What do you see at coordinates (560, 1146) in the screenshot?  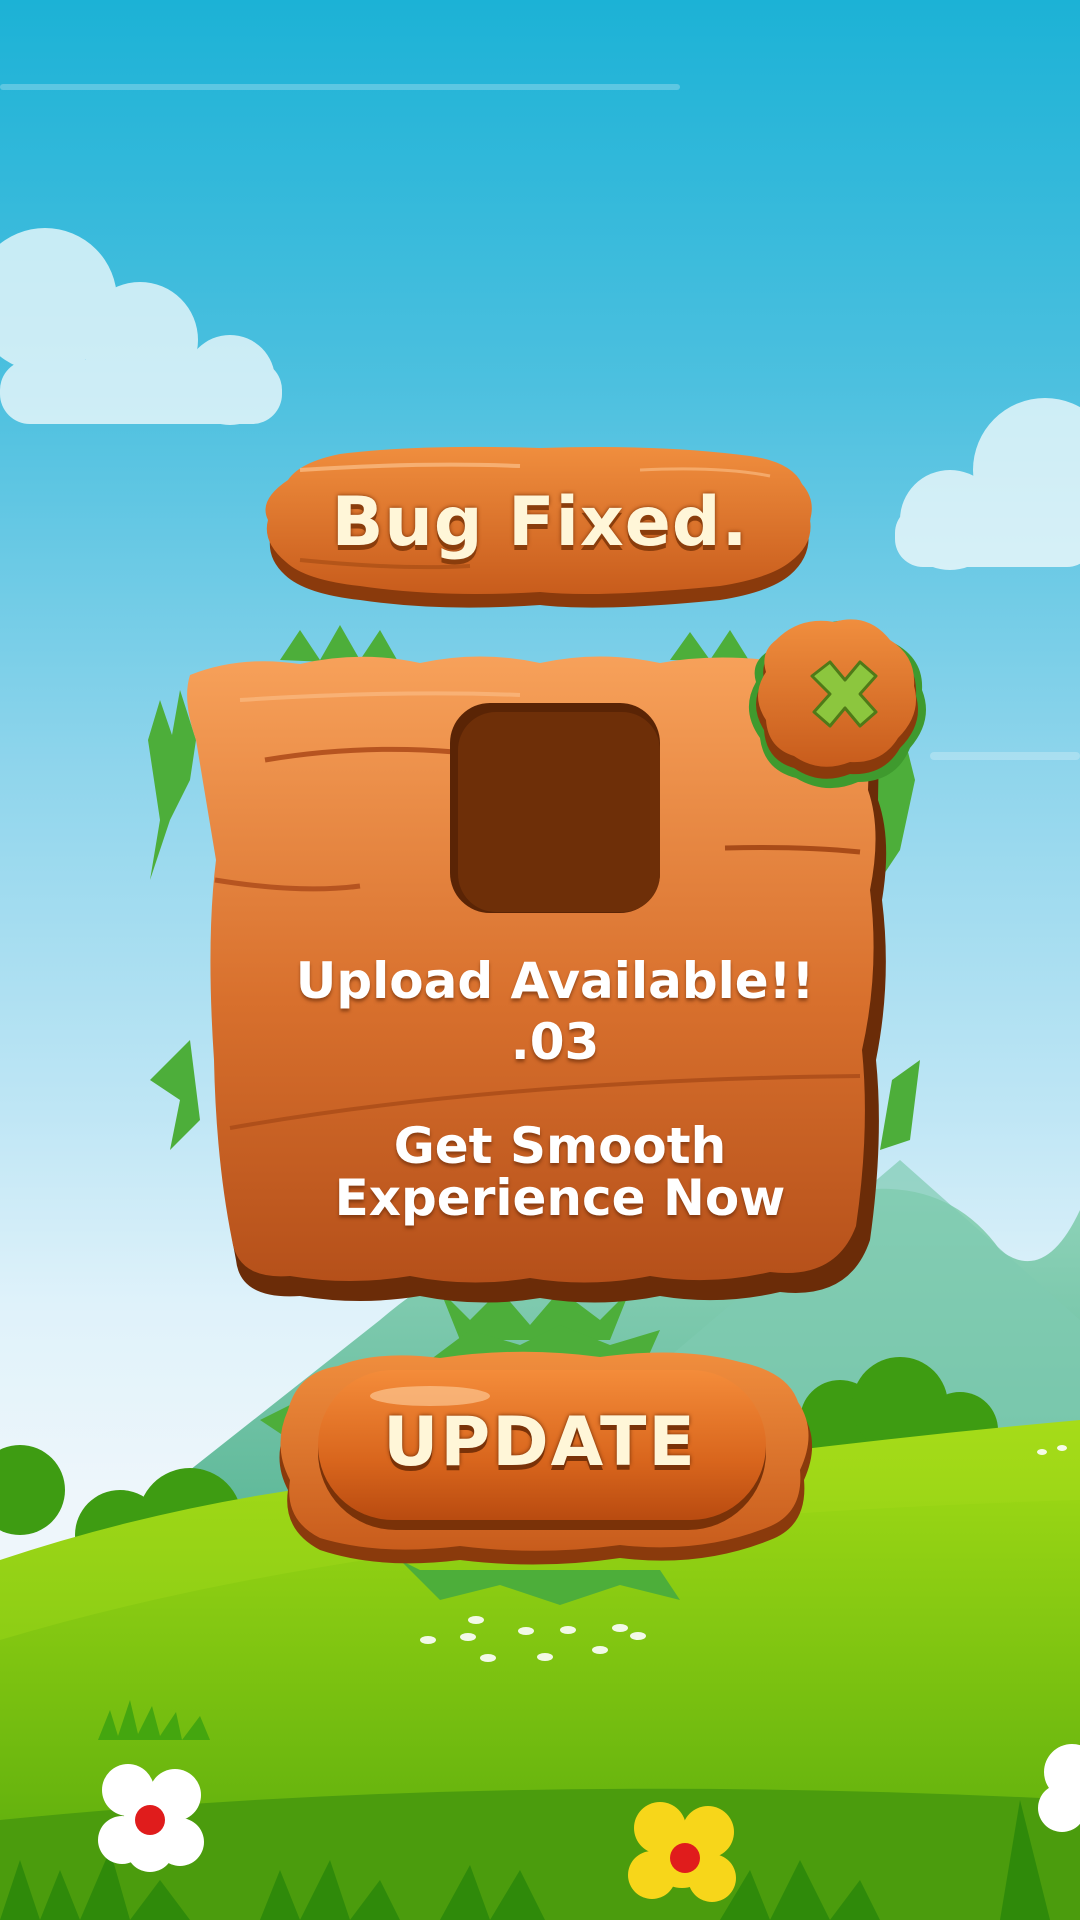 I see `message-line-3: Get Smooth` at bounding box center [560, 1146].